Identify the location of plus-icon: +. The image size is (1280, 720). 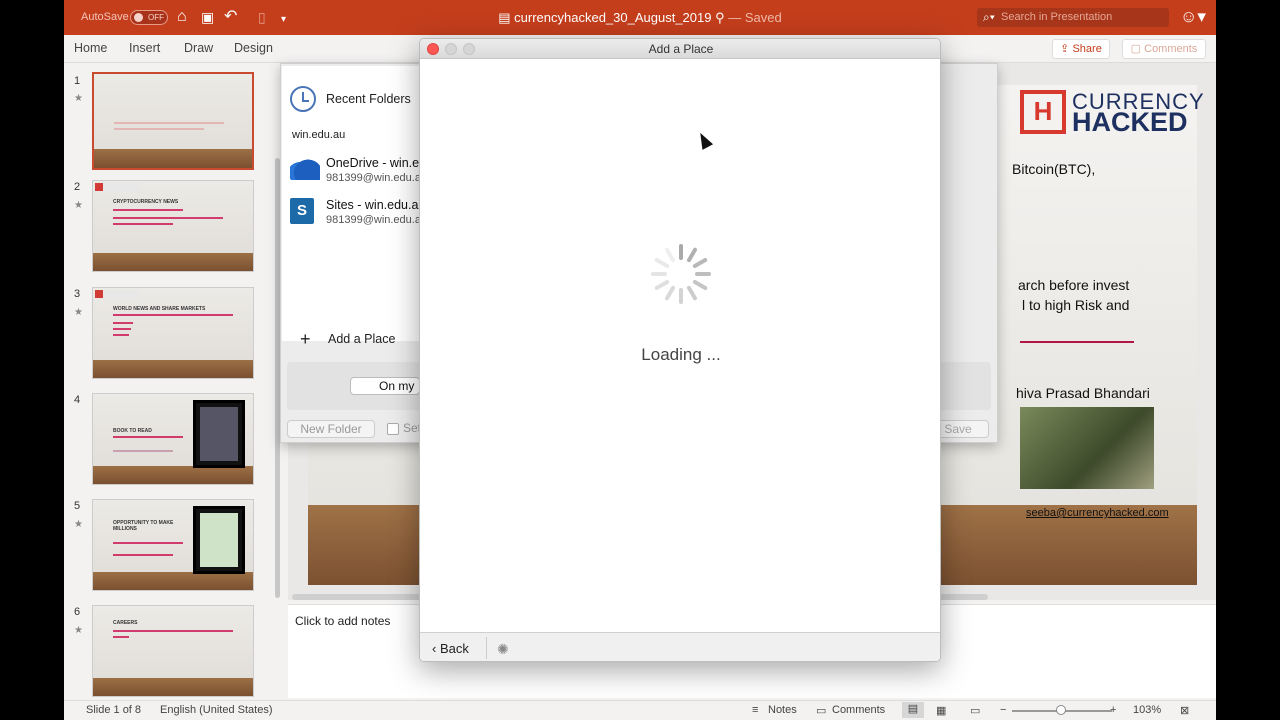
(305, 339).